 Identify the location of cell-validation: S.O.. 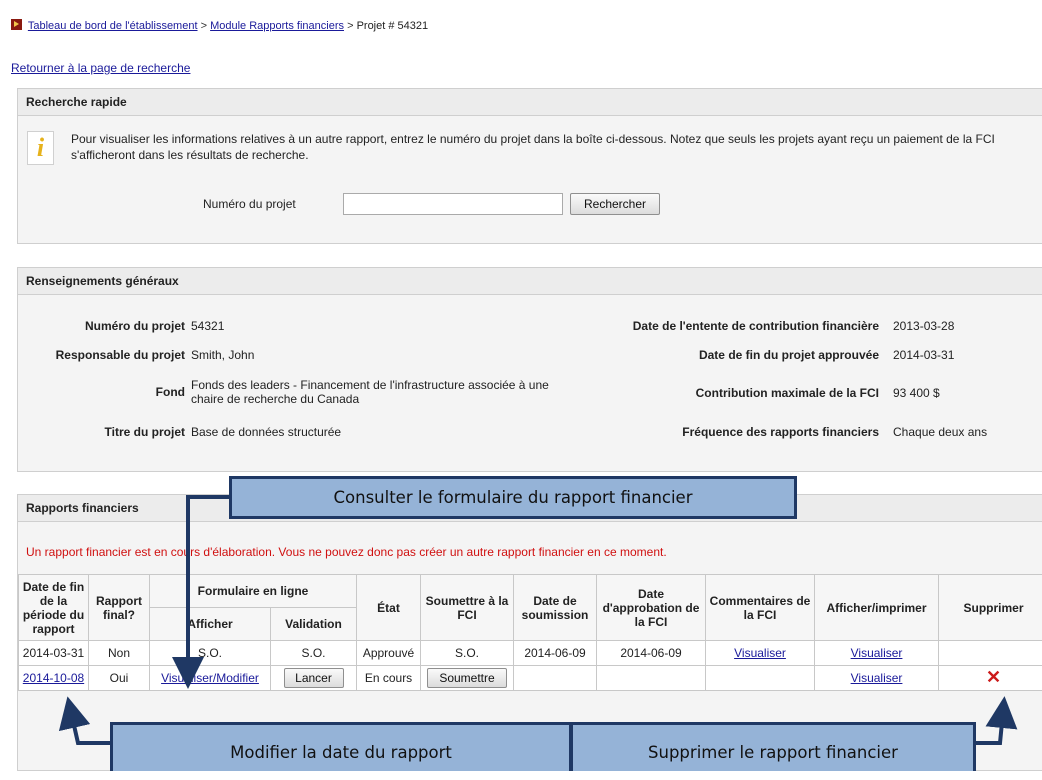
(314, 653).